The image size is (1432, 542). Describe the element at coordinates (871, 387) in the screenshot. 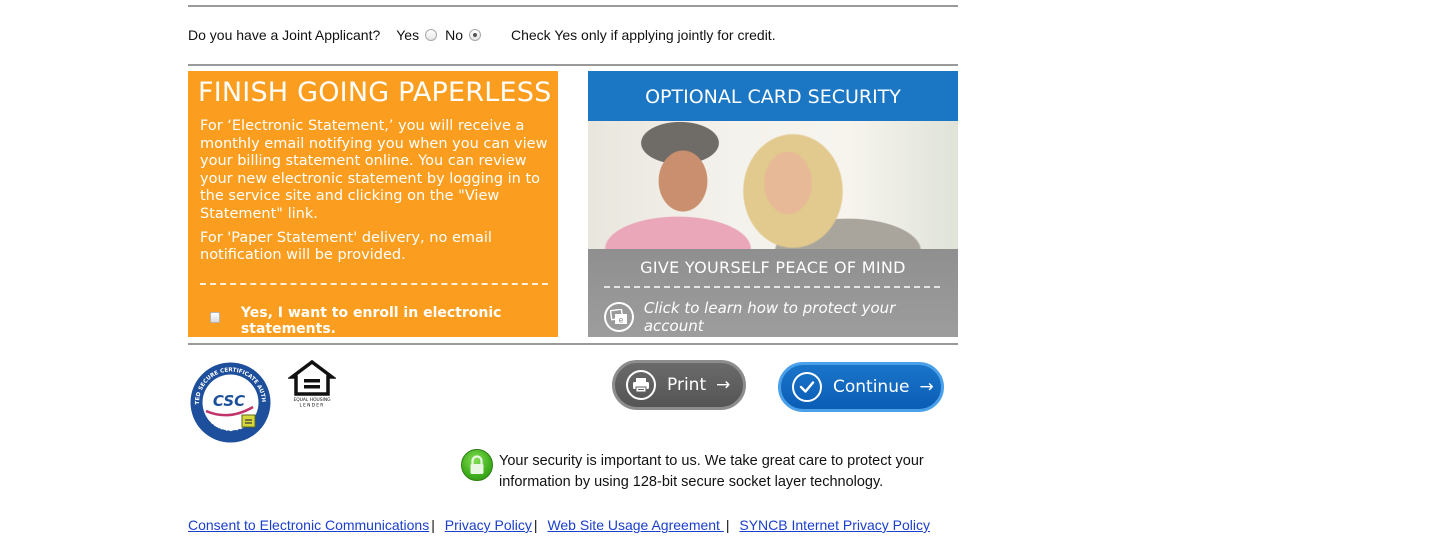

I see `continue-button-label: Continue` at that location.